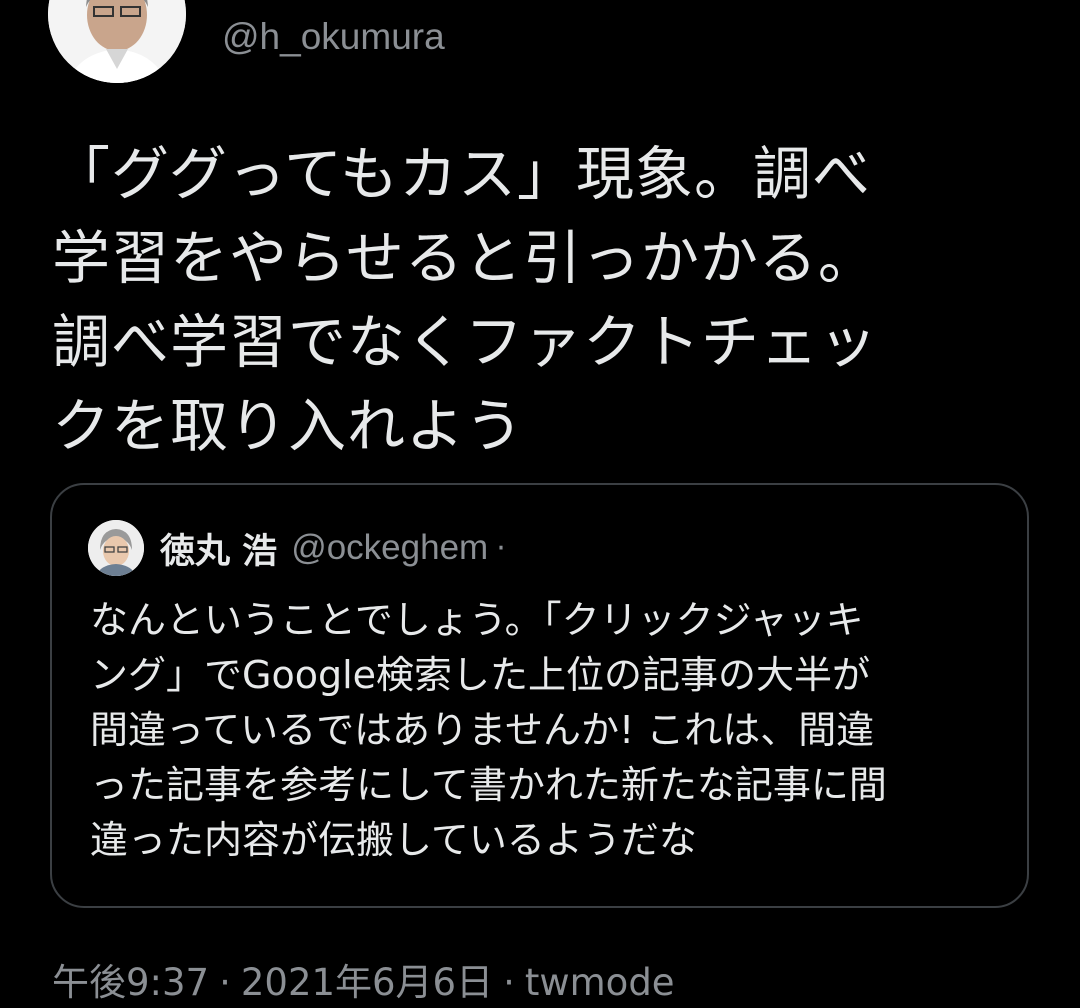 This screenshot has width=1080, height=1008. What do you see at coordinates (600, 982) in the screenshot?
I see `tweet-source: twmode` at bounding box center [600, 982].